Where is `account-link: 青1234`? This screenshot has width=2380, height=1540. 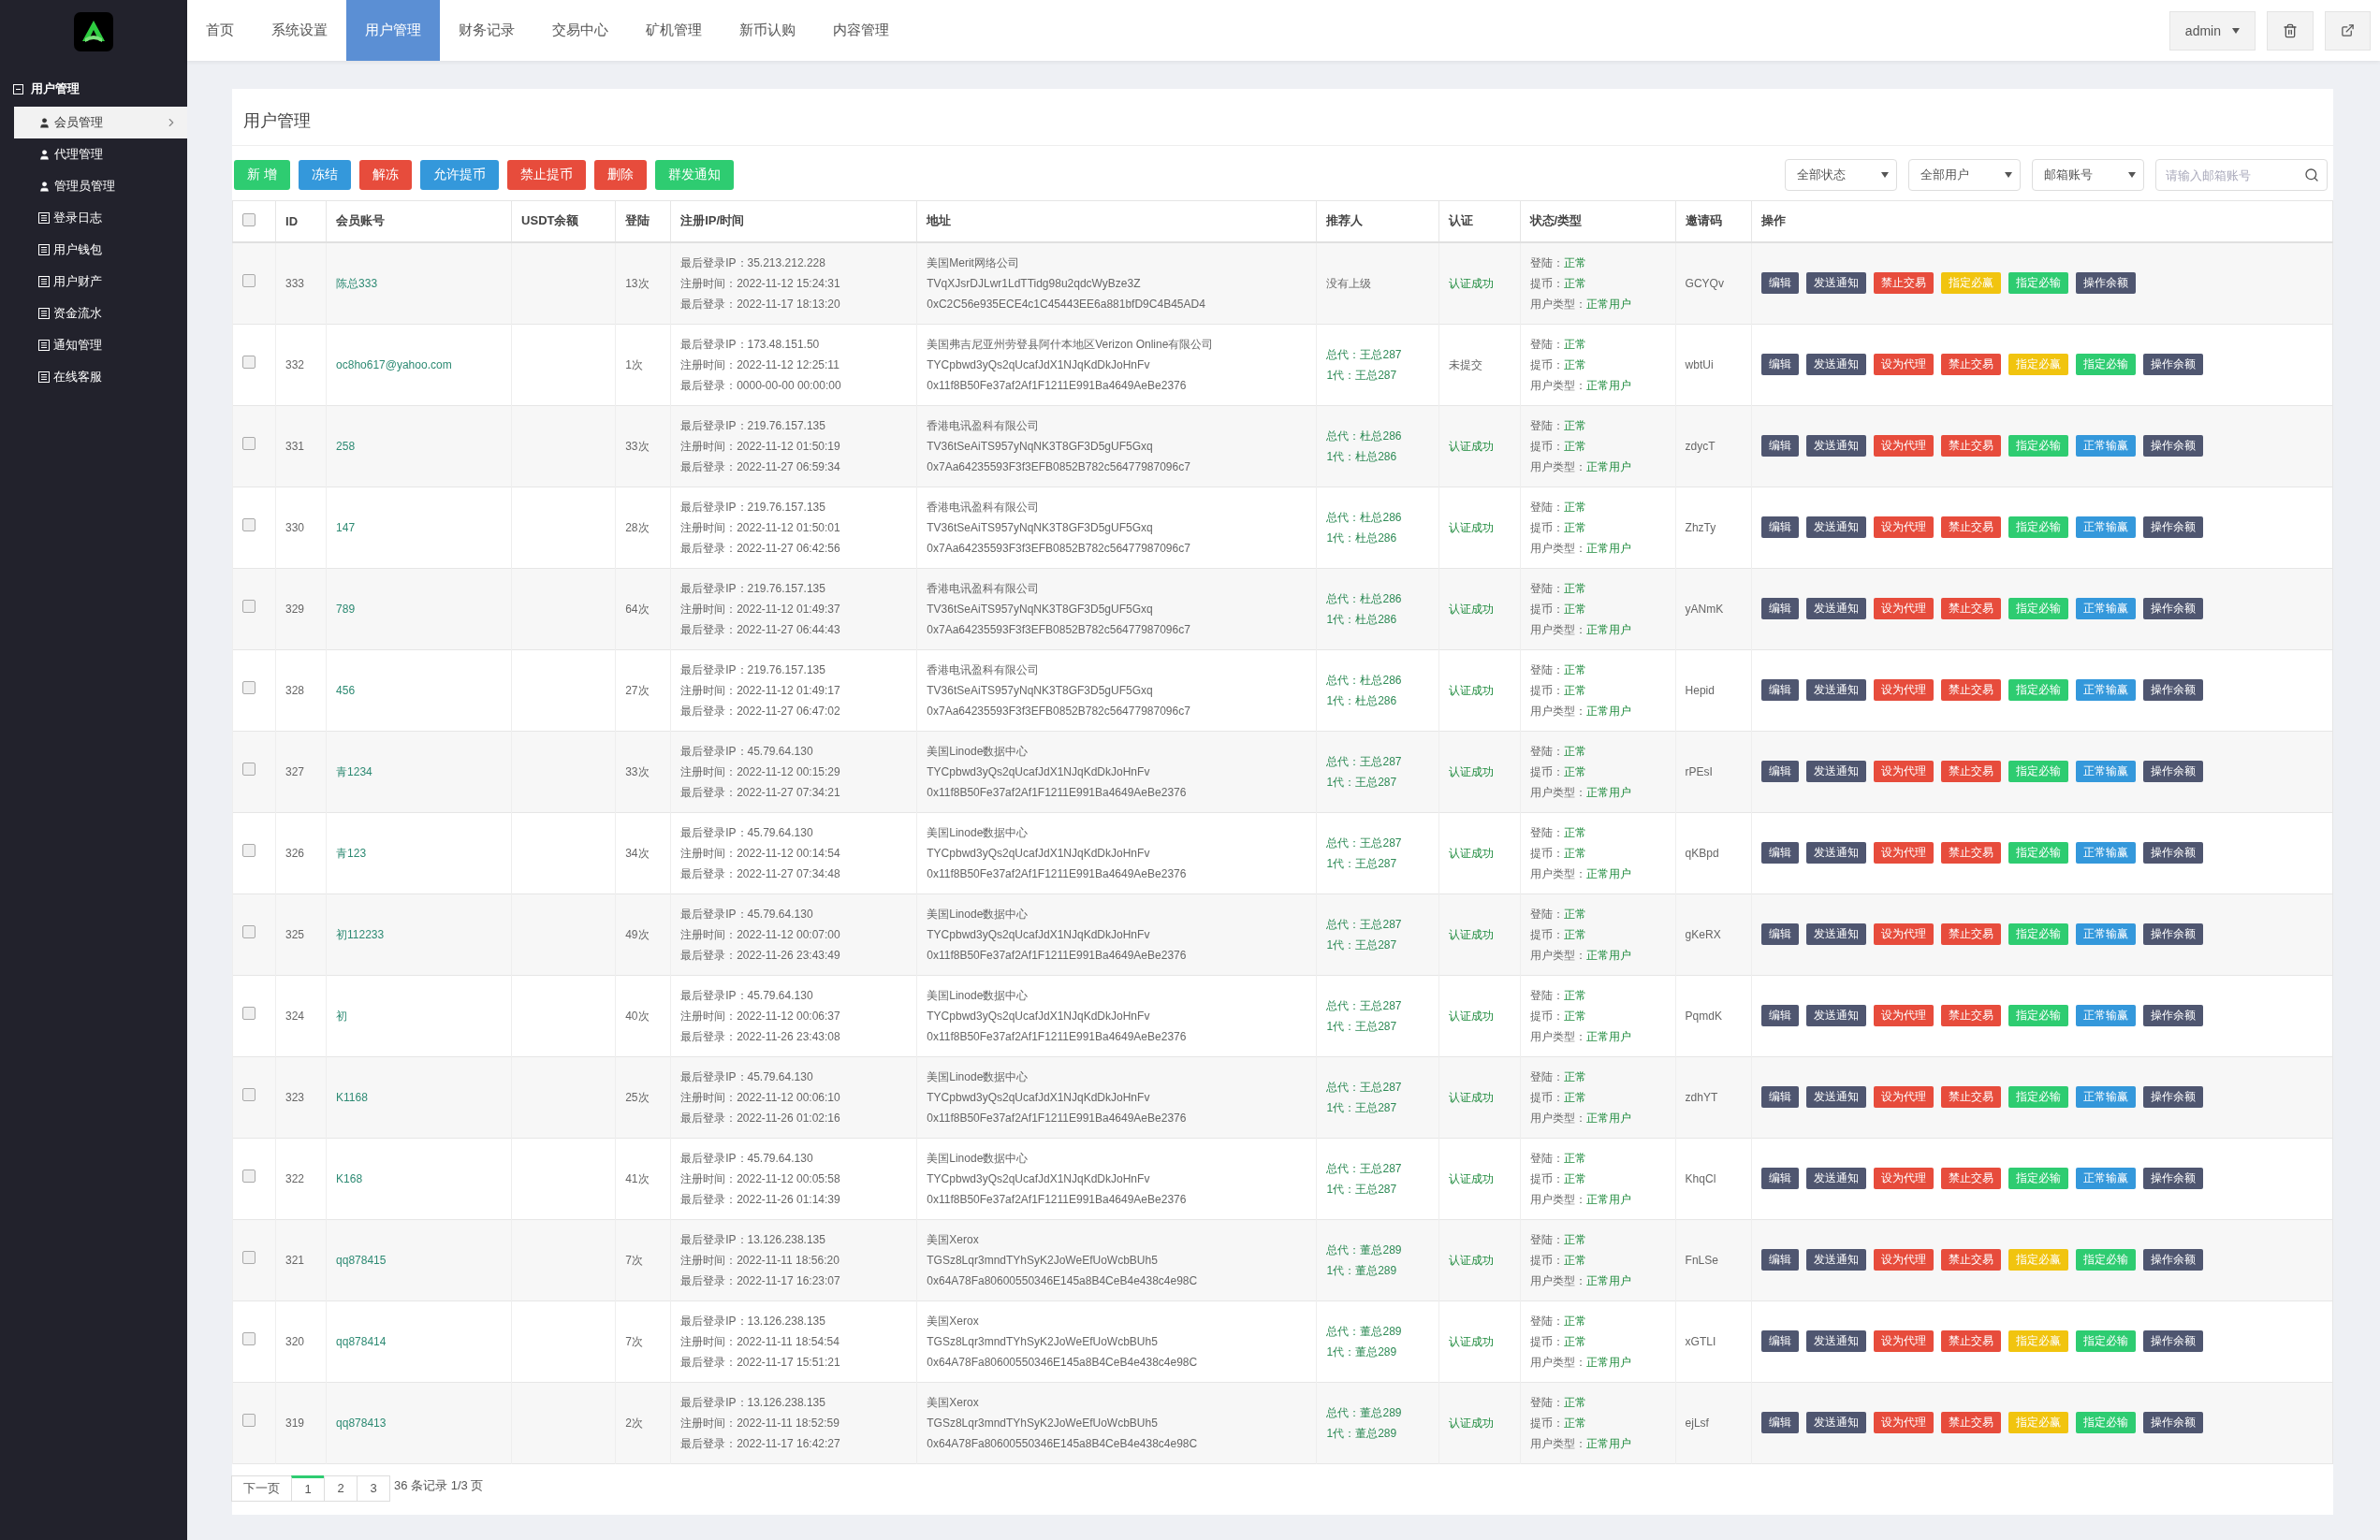 account-link: 青1234 is located at coordinates (354, 771).